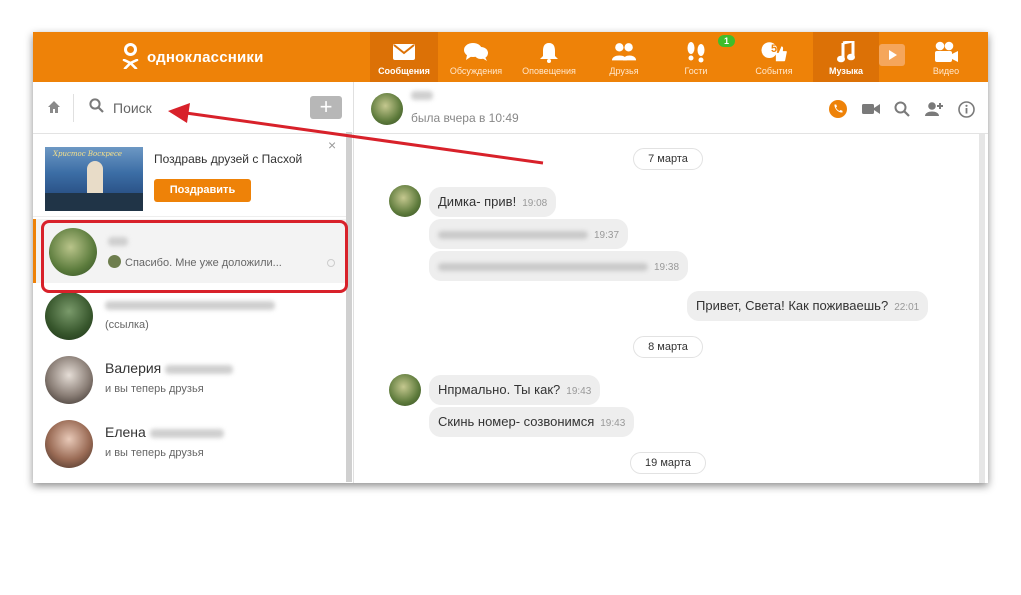 The width and height of the screenshot is (1021, 595). What do you see at coordinates (465, 118) in the screenshot?
I see `last-seen-status: была вчера в 10:49` at bounding box center [465, 118].